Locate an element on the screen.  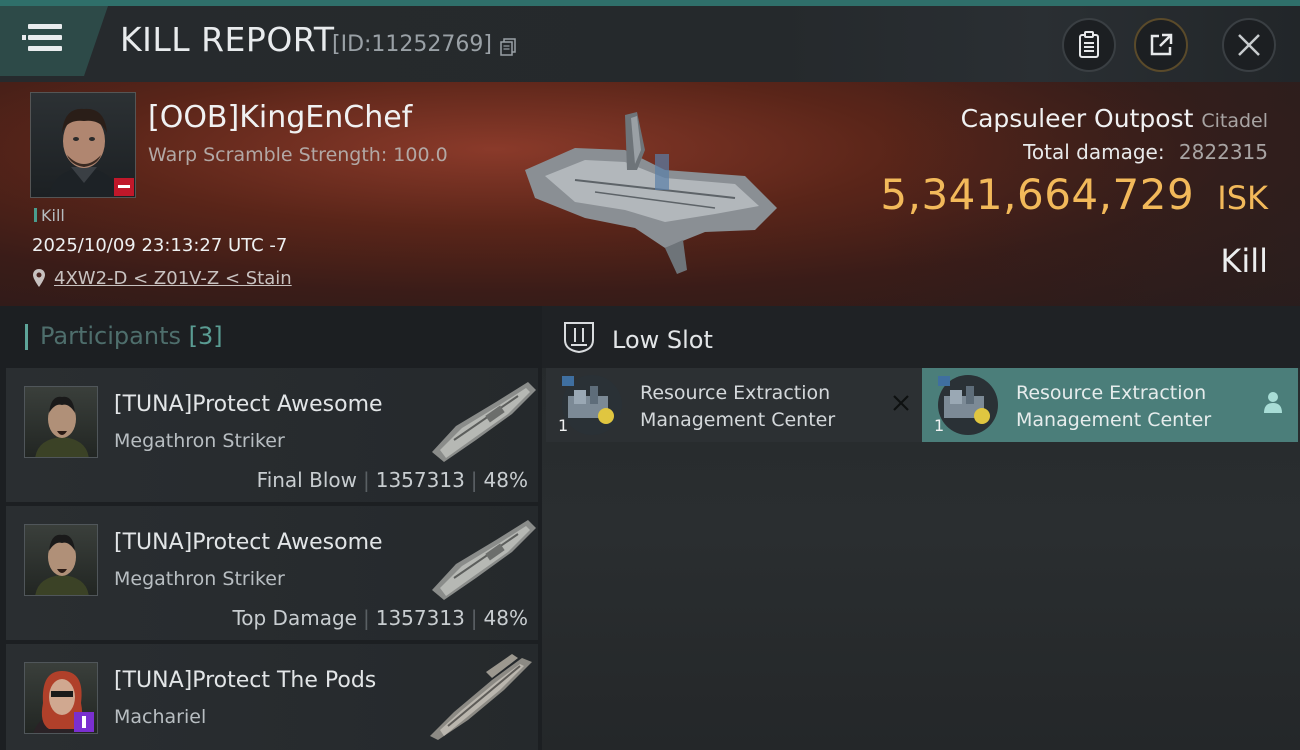
participant-role: Final Blow is located at coordinates (306, 480).